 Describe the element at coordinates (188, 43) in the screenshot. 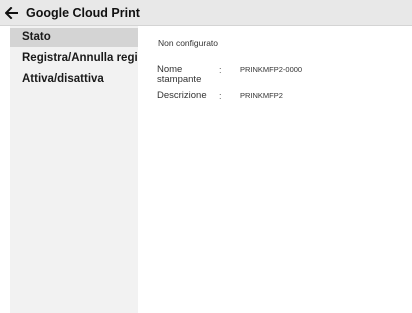

I see `status-text: Non configurato` at that location.